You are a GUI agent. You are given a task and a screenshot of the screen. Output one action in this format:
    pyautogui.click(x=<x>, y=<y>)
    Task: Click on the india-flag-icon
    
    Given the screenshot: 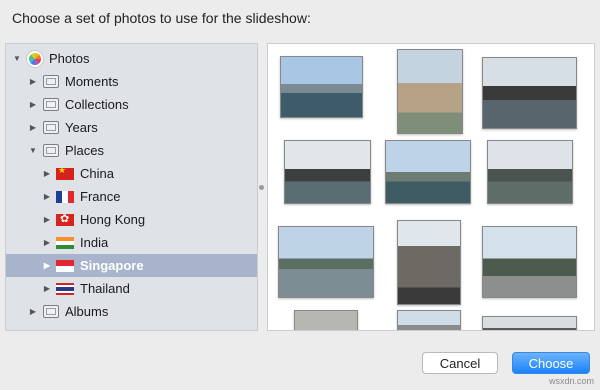 What is the action you would take?
    pyautogui.click(x=65, y=242)
    